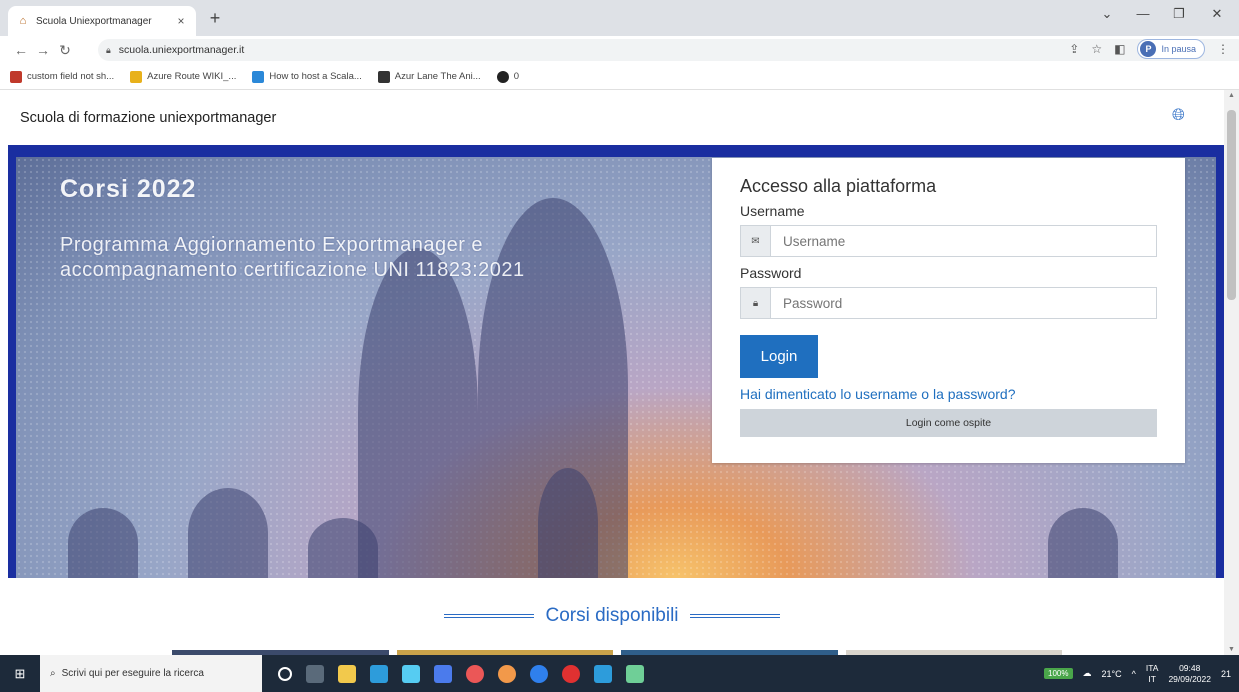 This screenshot has height=692, width=1239. I want to click on cortana-icon, so click(285, 673).